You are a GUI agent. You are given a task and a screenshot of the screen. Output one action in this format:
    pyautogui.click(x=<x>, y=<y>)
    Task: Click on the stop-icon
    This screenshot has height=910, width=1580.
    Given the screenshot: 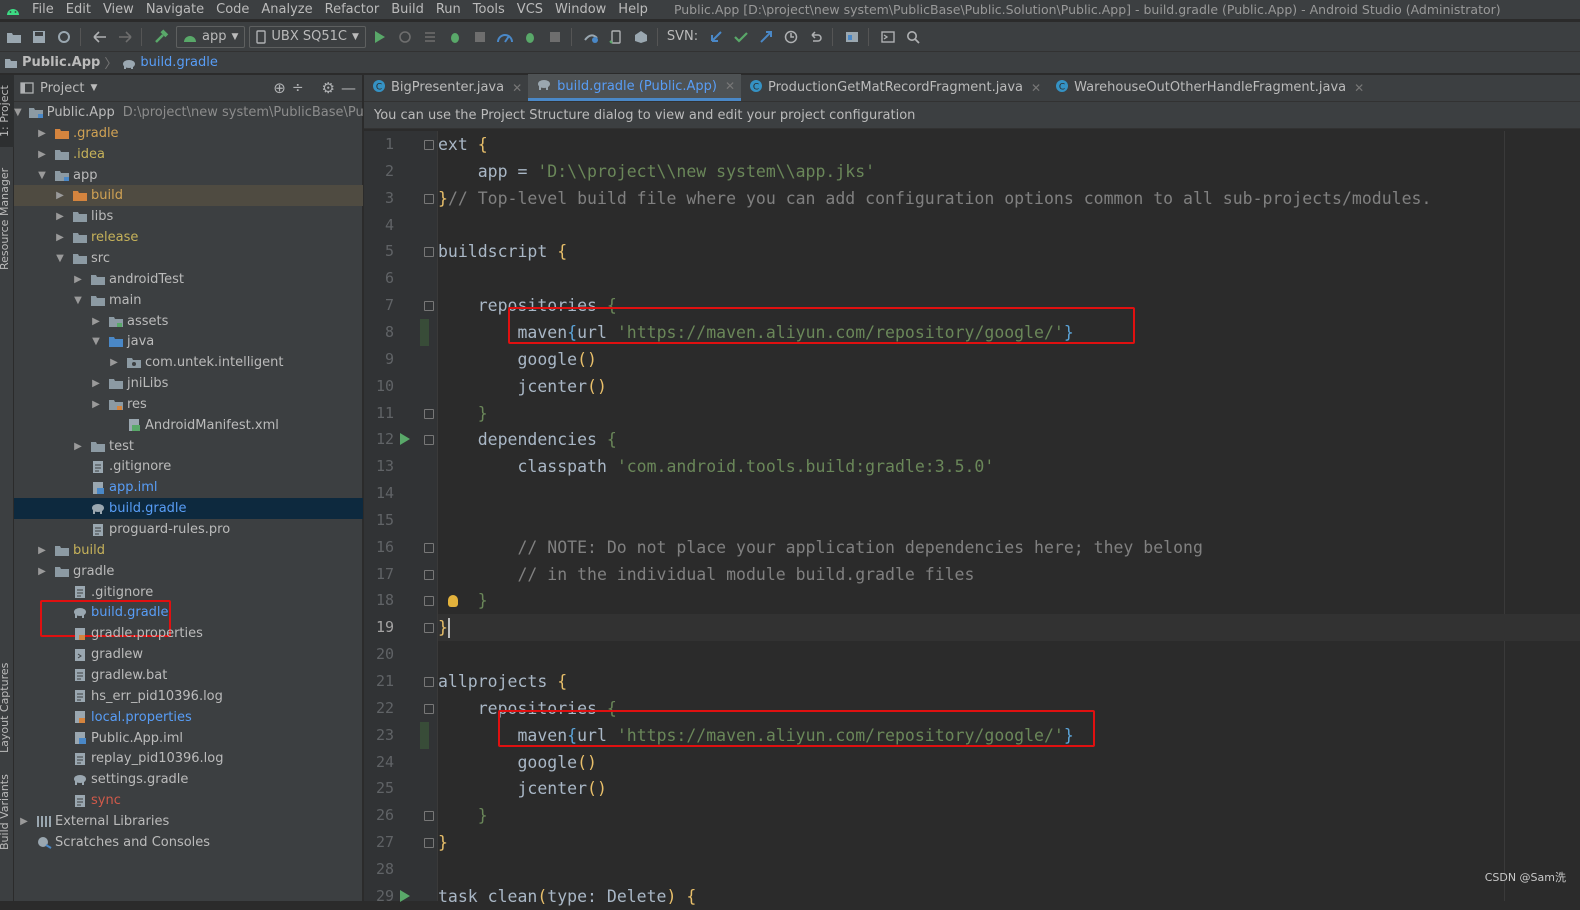 What is the action you would take?
    pyautogui.click(x=555, y=37)
    